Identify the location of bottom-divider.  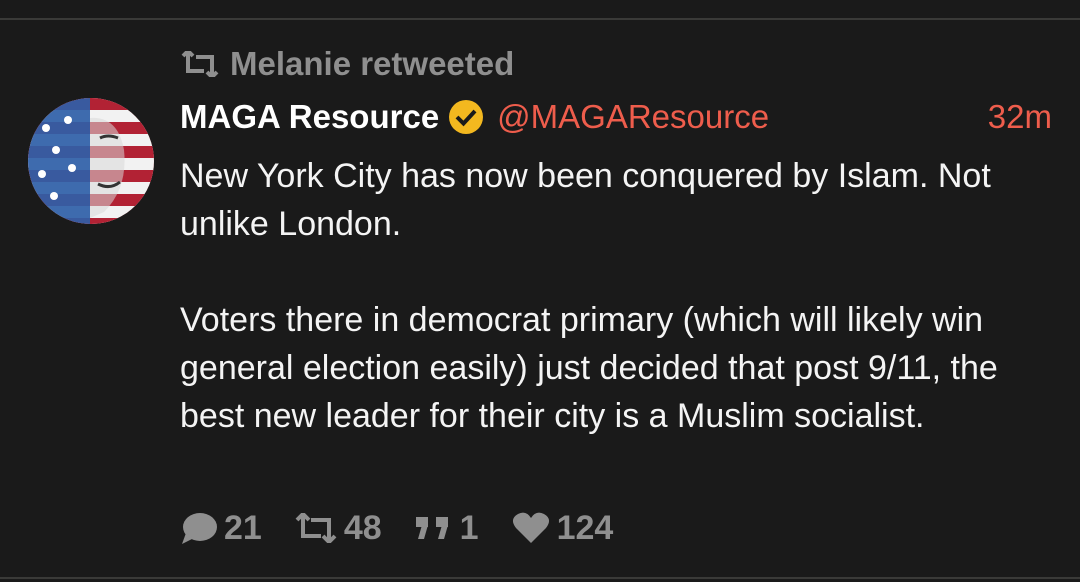
(540, 578).